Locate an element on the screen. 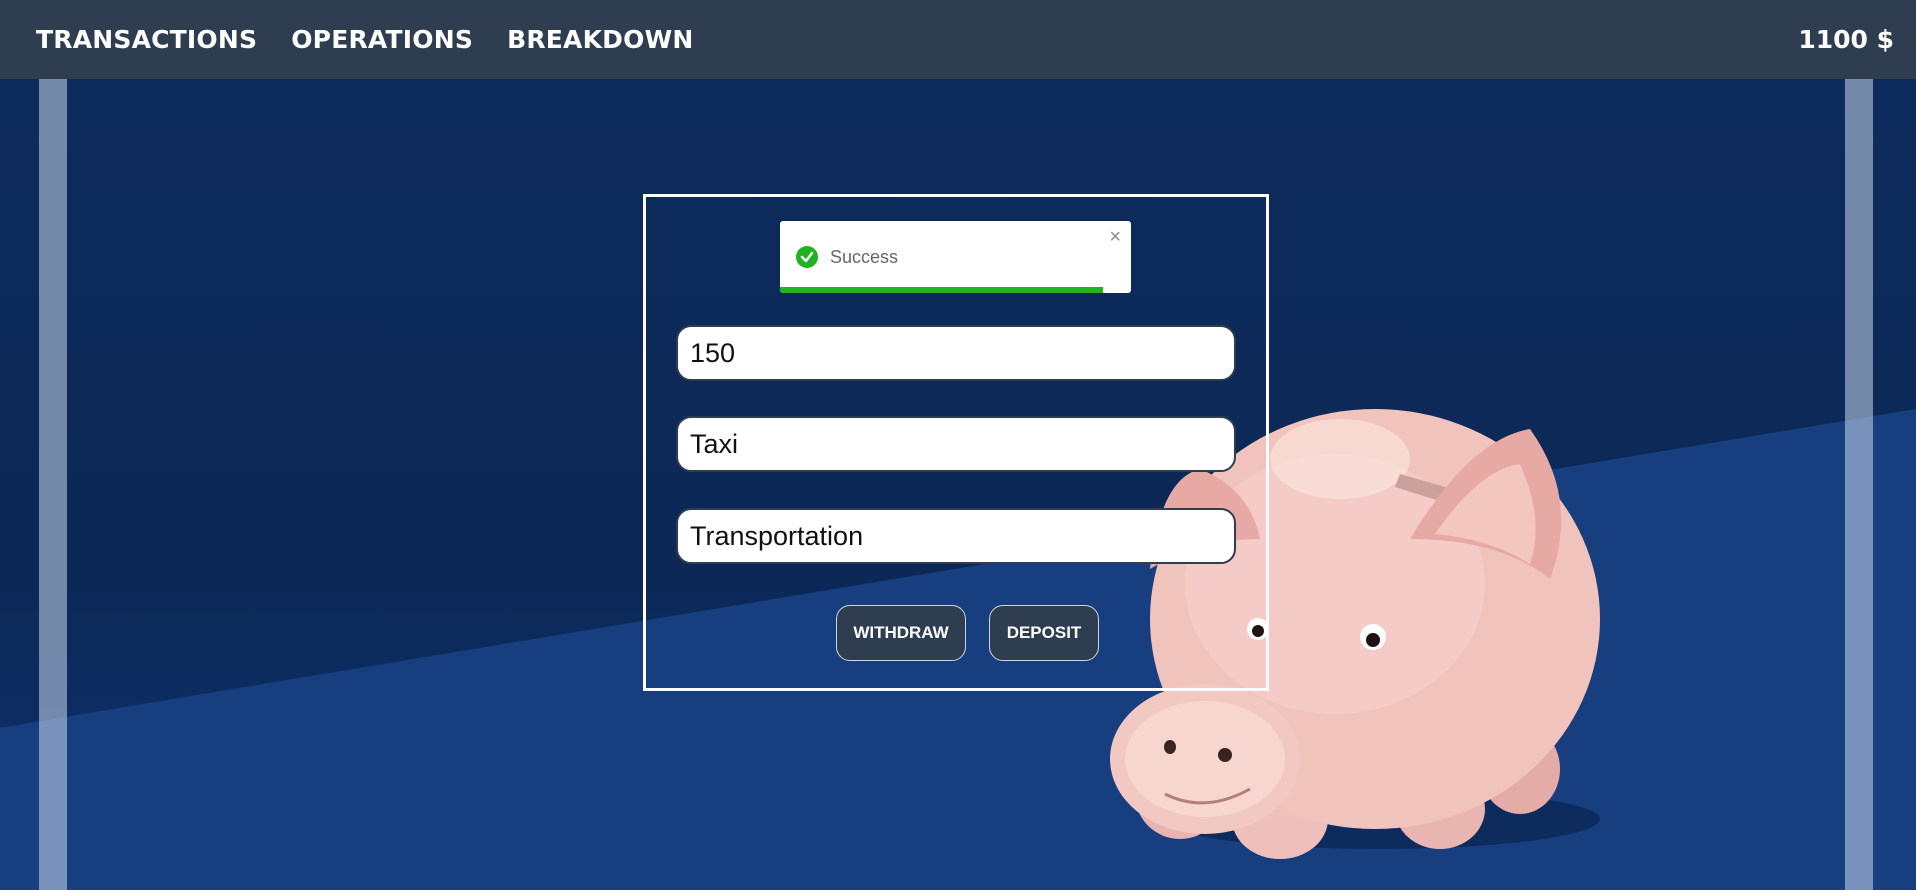 The height and width of the screenshot is (890, 1916). nav-link-breakdown: BREAKDOWN is located at coordinates (600, 39).